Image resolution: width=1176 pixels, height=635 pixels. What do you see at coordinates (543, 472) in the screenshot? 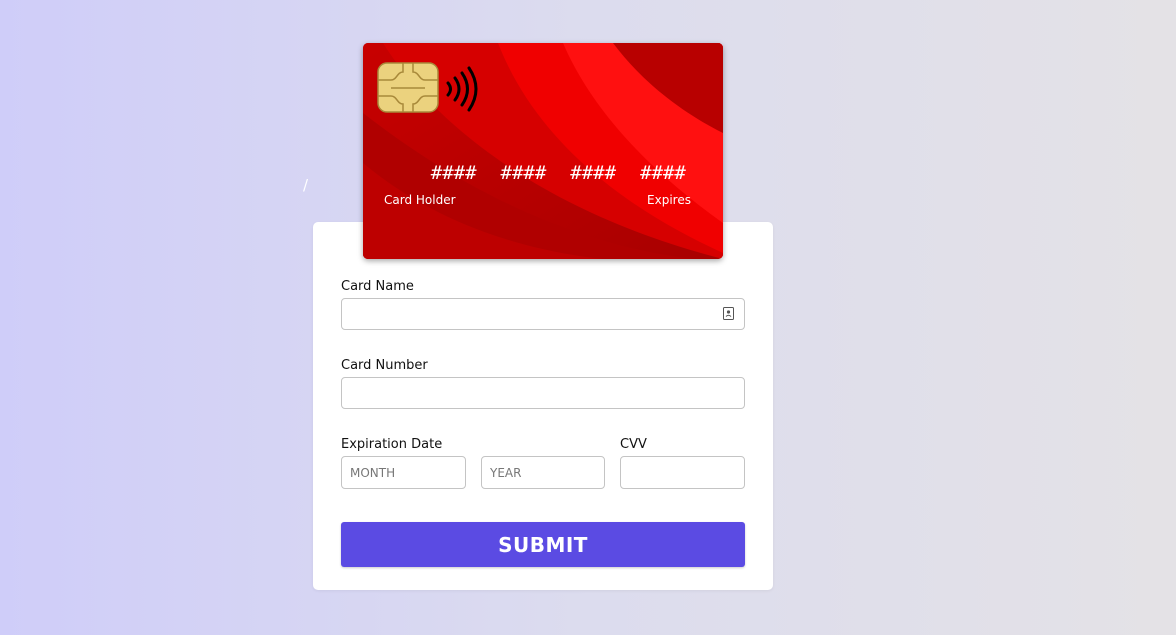
I see `year-input` at bounding box center [543, 472].